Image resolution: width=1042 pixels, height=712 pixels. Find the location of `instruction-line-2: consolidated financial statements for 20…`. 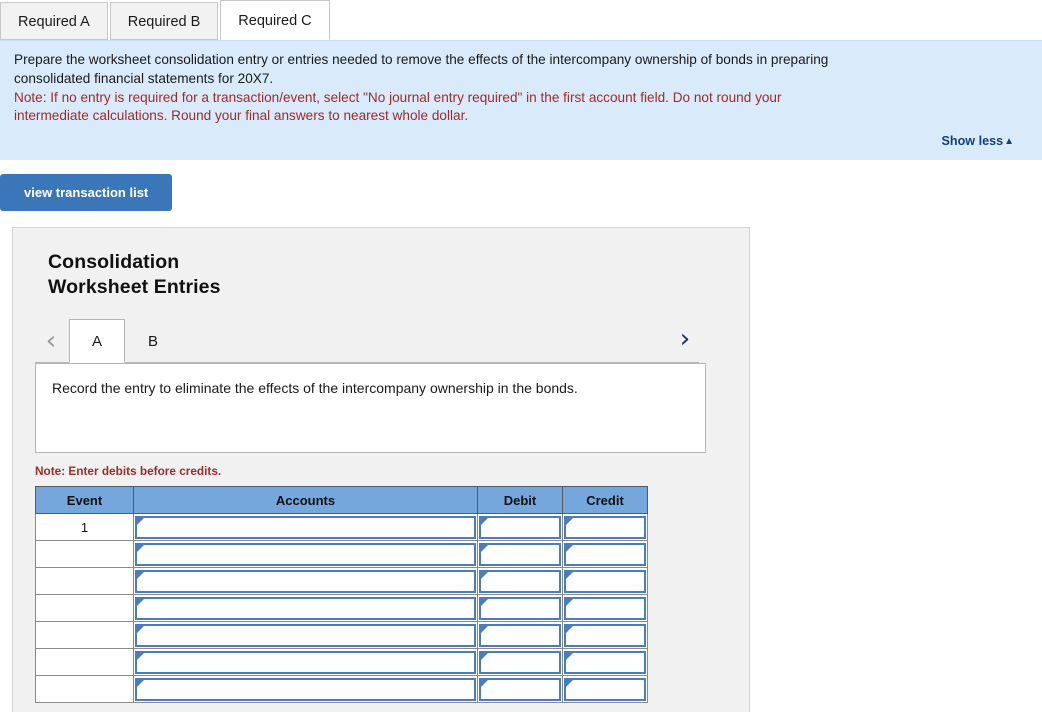

instruction-line-2: consolidated financial statements for 20… is located at coordinates (144, 78).